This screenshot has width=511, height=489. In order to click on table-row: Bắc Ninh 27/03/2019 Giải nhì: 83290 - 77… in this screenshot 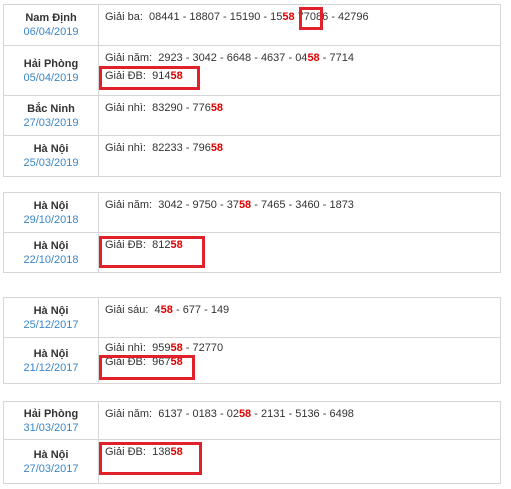, I will do `click(252, 115)`.